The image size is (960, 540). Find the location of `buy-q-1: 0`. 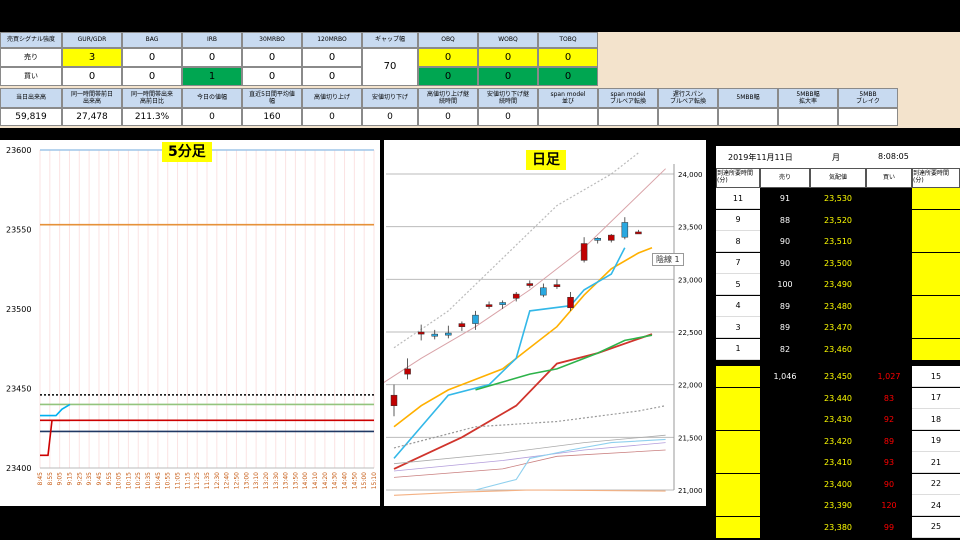

buy-q-1: 0 is located at coordinates (508, 76).